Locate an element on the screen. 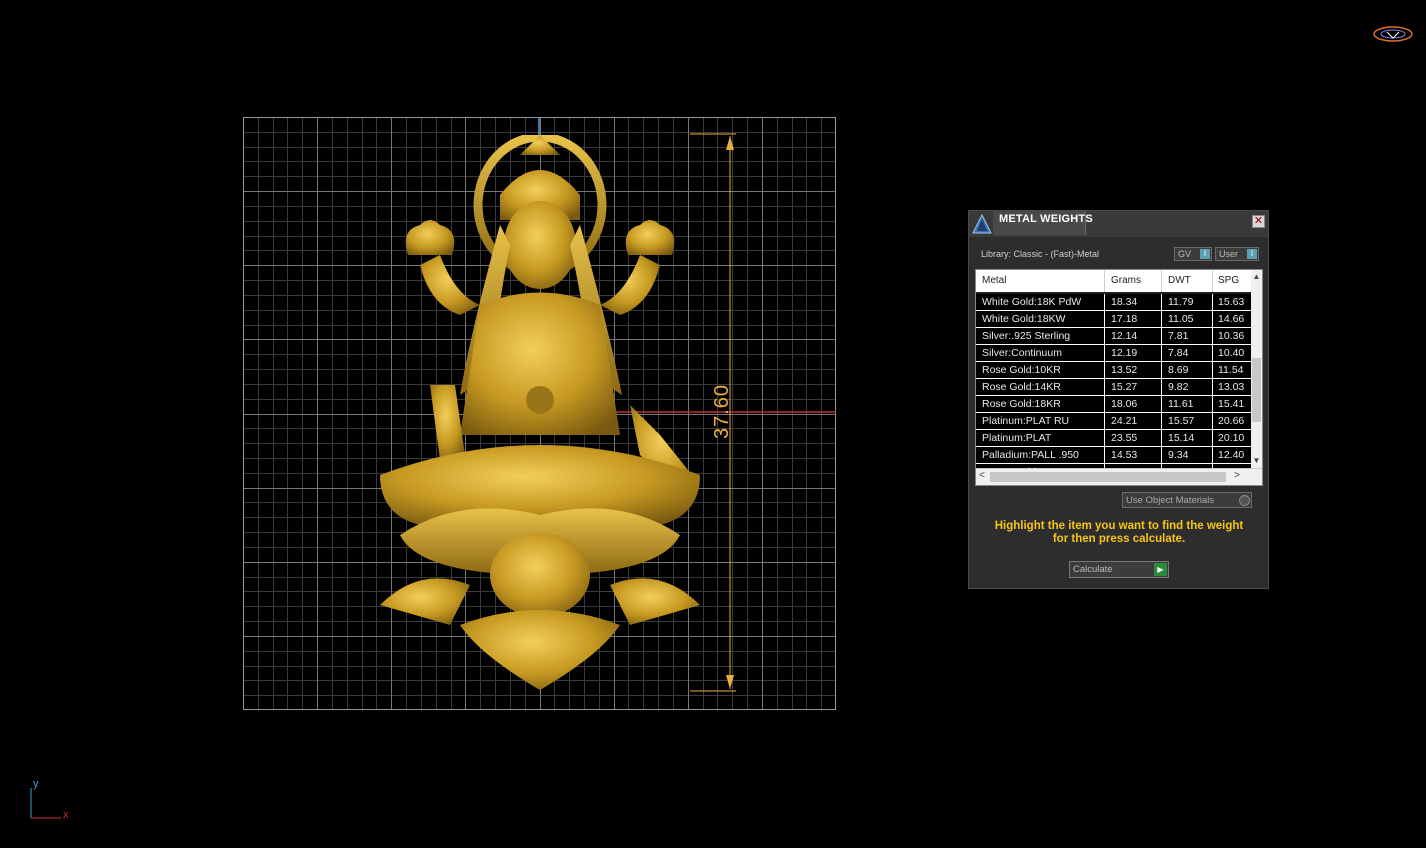 The width and height of the screenshot is (1426, 848). matrix-app-icon is located at coordinates (982, 223).